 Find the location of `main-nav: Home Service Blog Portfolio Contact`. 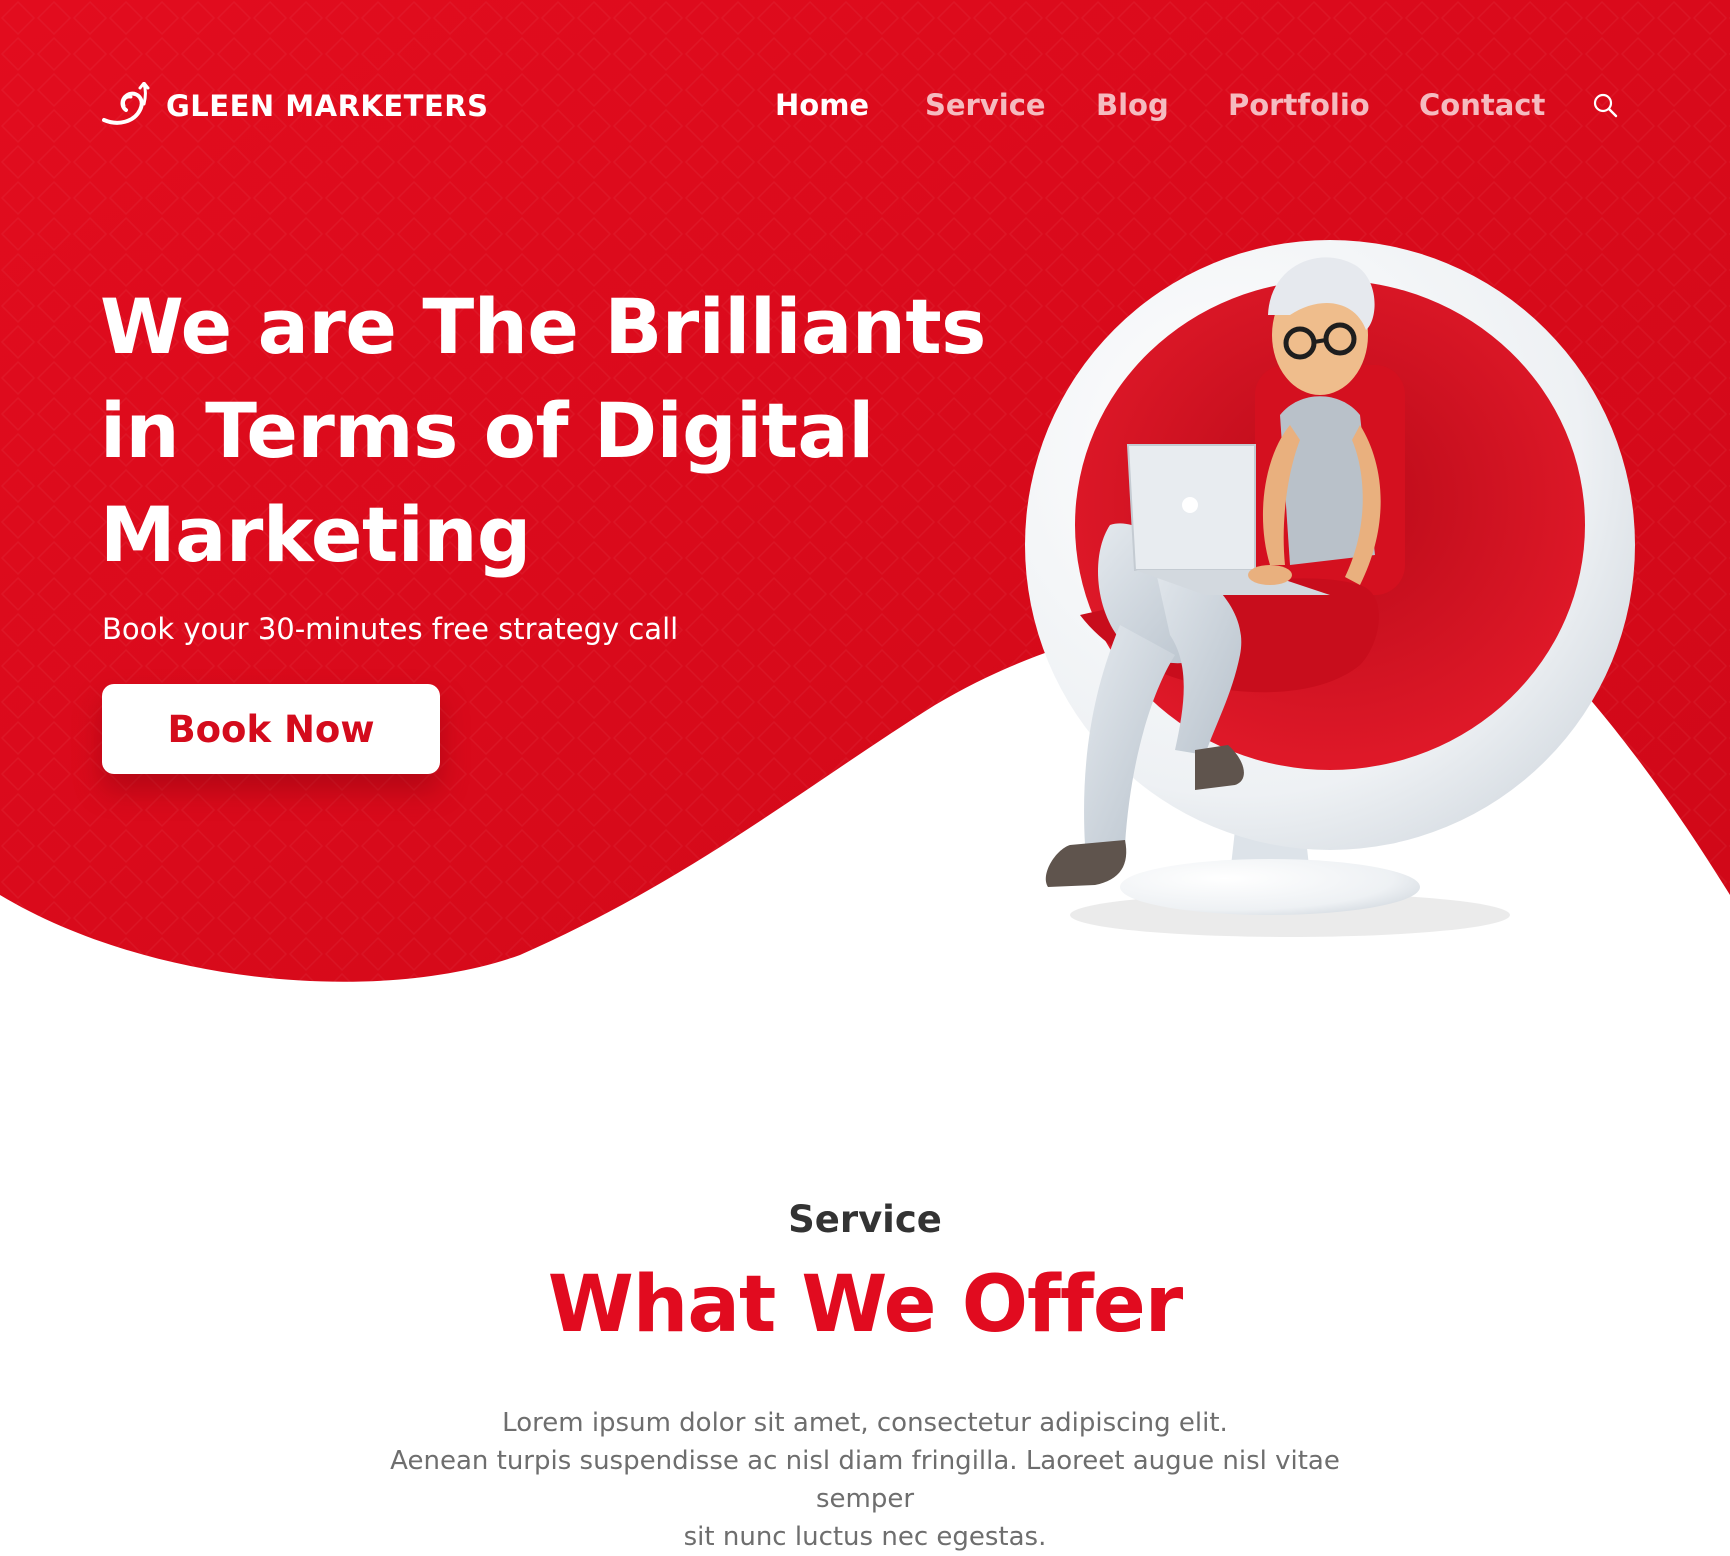

main-nav: Home Service Blog Portfolio Contact is located at coordinates (865, 108).